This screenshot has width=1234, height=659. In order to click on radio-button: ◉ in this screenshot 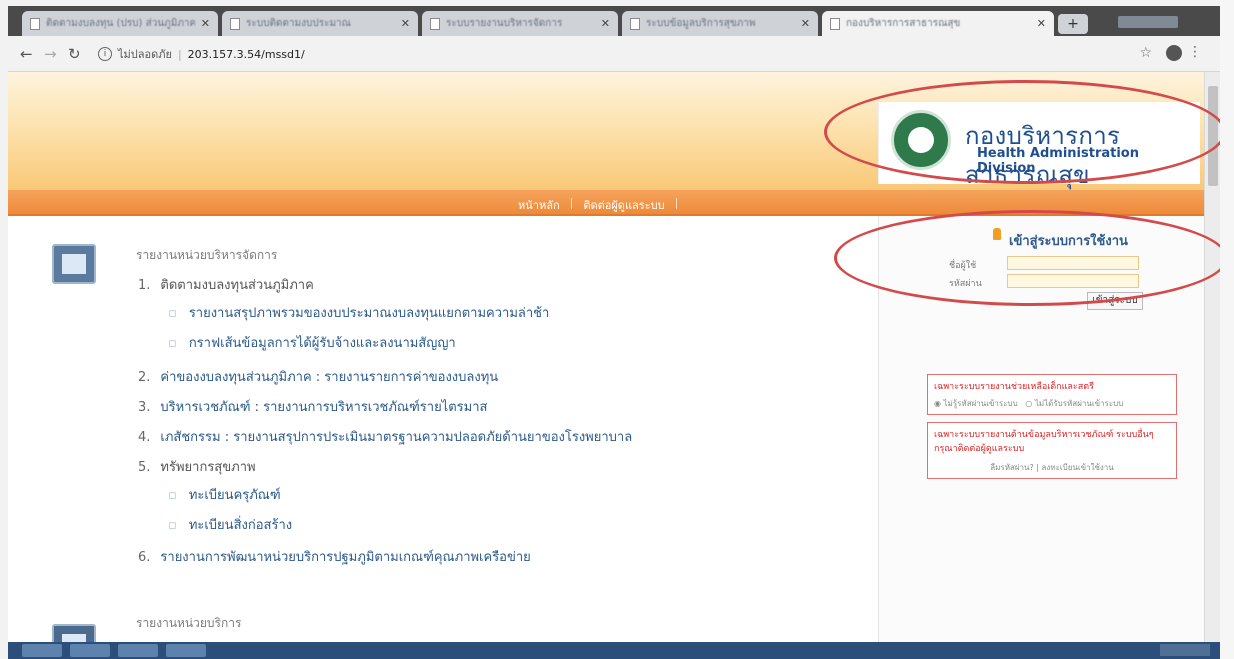, I will do `click(937, 403)`.